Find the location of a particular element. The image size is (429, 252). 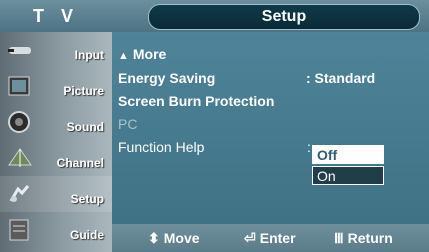

energy-saving-value: : Standard is located at coordinates (341, 78).